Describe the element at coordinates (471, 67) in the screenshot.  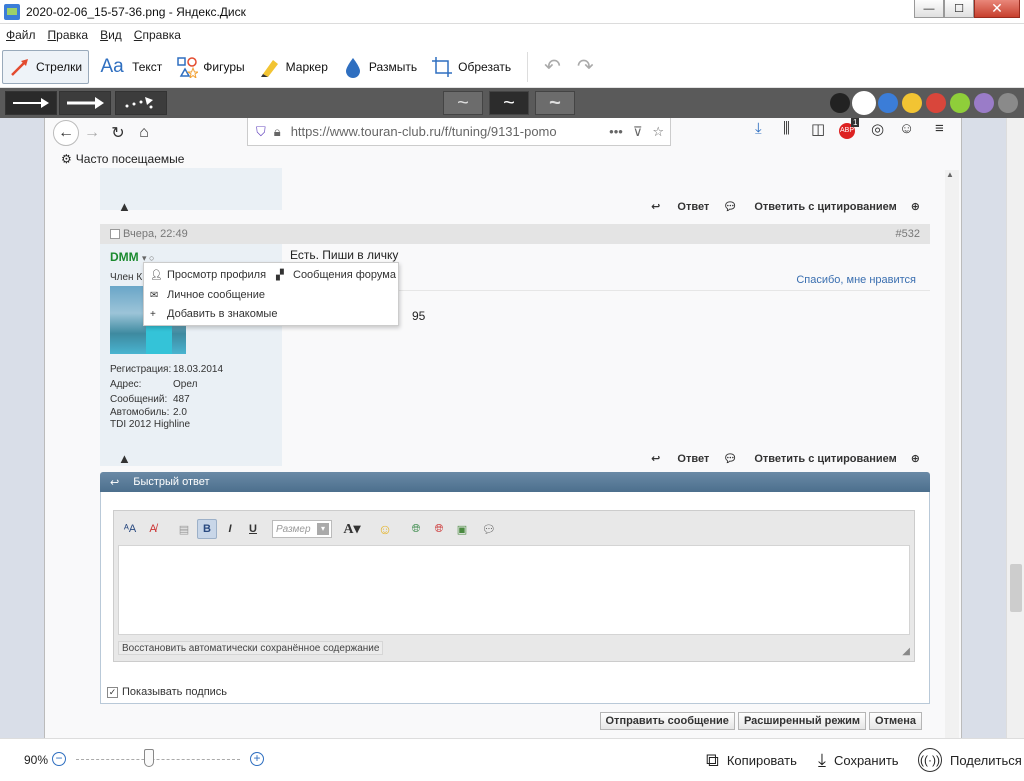
I see `tool-crop: Обрезать` at that location.